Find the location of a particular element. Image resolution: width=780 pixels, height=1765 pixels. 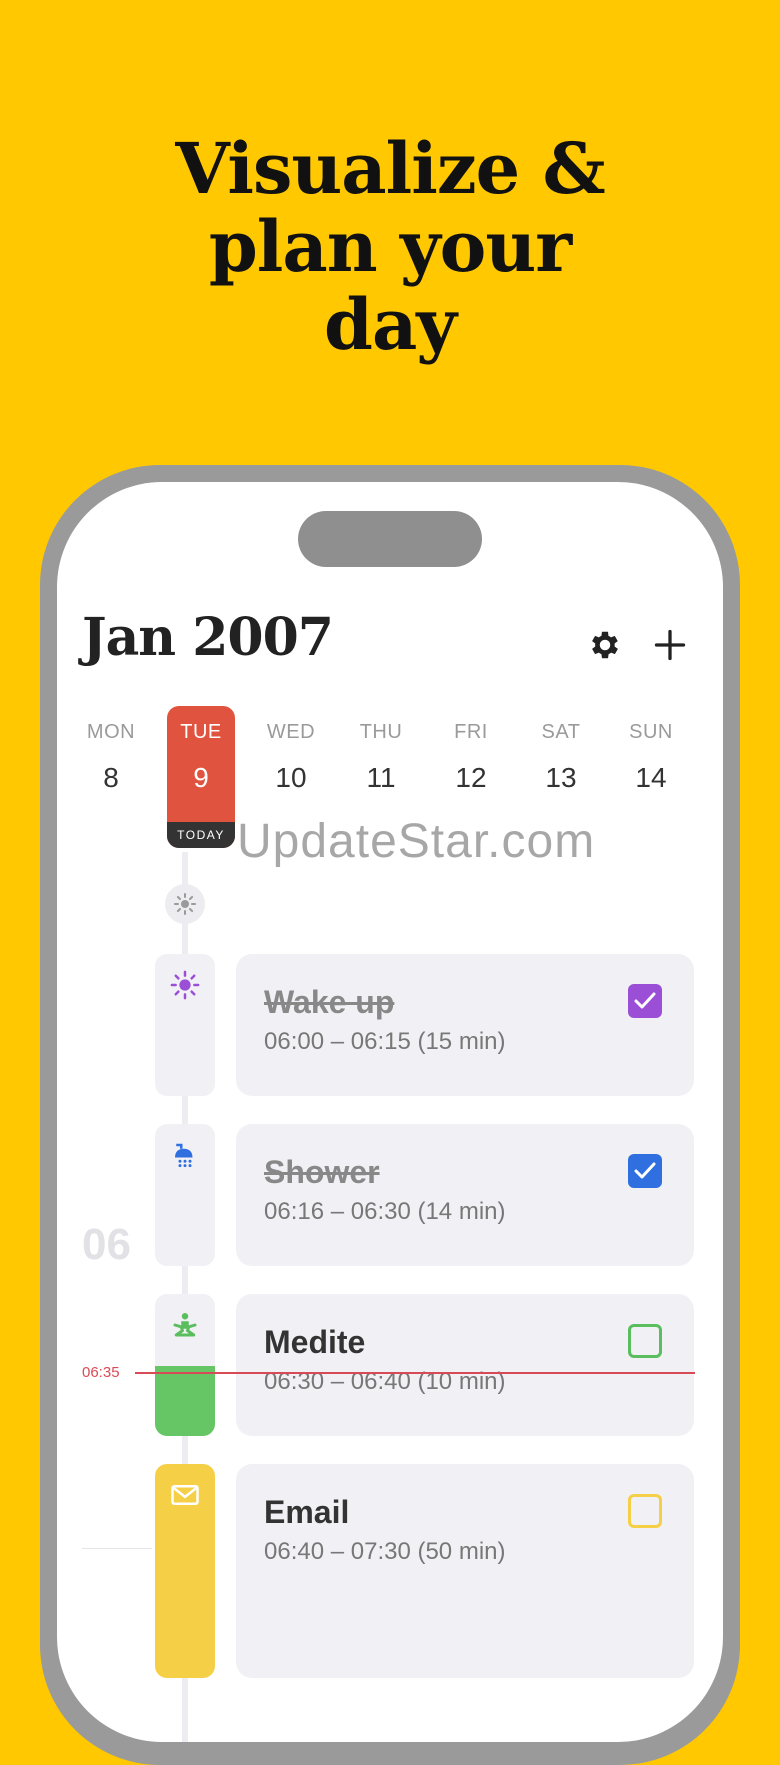

day-tue: TUE 9 TODAY is located at coordinates (201, 777).